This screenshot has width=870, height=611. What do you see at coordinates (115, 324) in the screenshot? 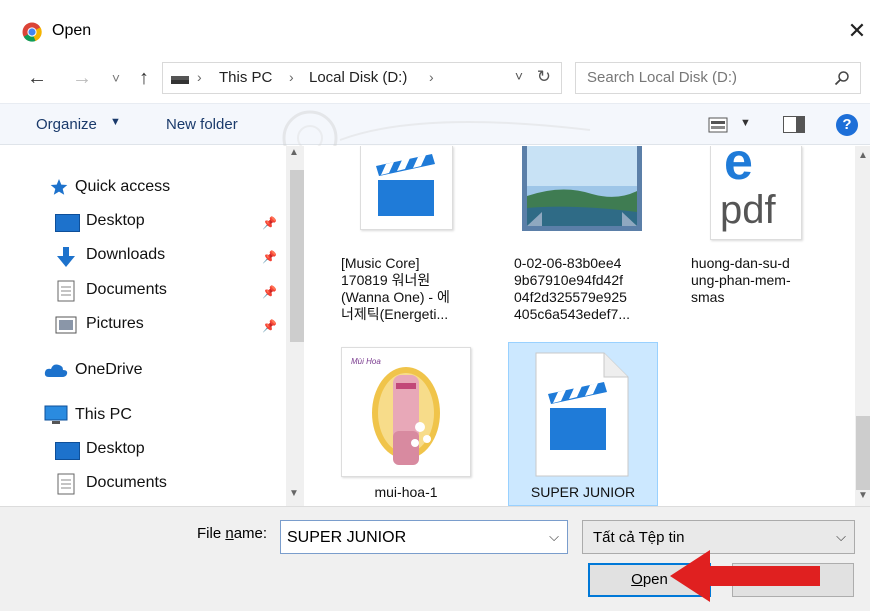
I see `nav-pictures: Pictures` at bounding box center [115, 324].